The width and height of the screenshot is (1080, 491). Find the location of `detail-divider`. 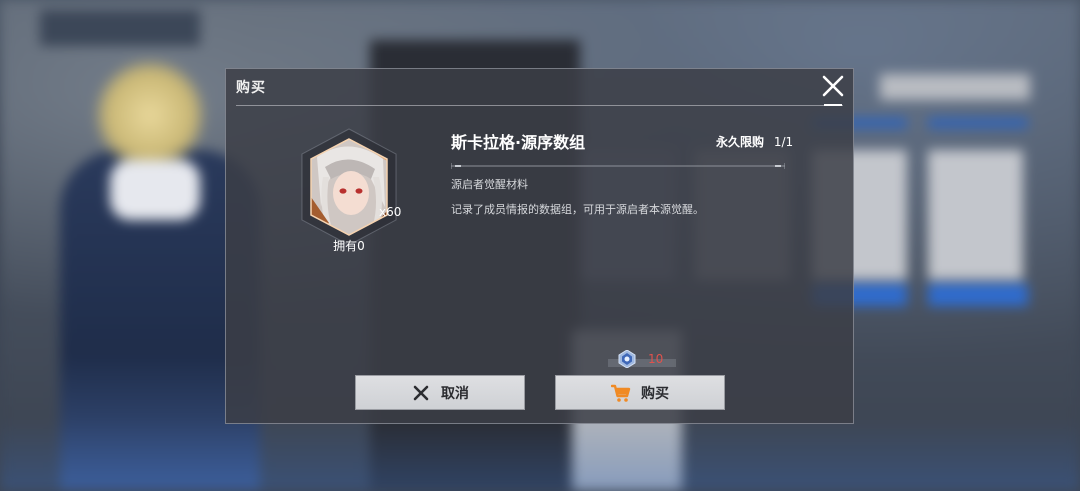

detail-divider is located at coordinates (618, 166).